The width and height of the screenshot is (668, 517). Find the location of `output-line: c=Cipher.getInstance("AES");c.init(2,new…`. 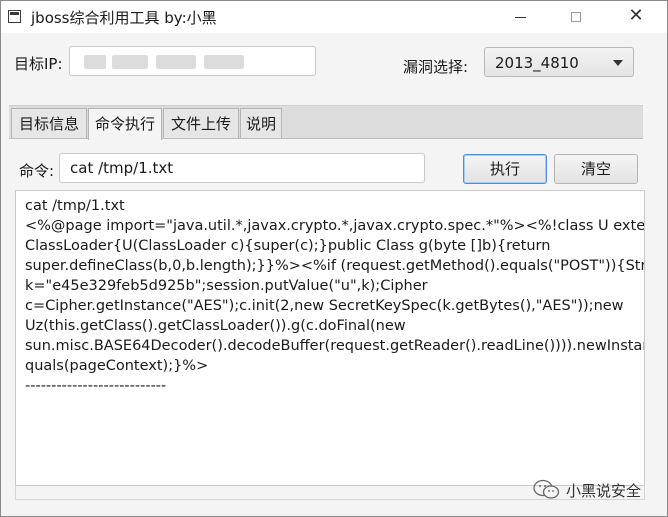

output-line: c=Cipher.getInstance("AES");c.init(2,new… is located at coordinates (324, 306).